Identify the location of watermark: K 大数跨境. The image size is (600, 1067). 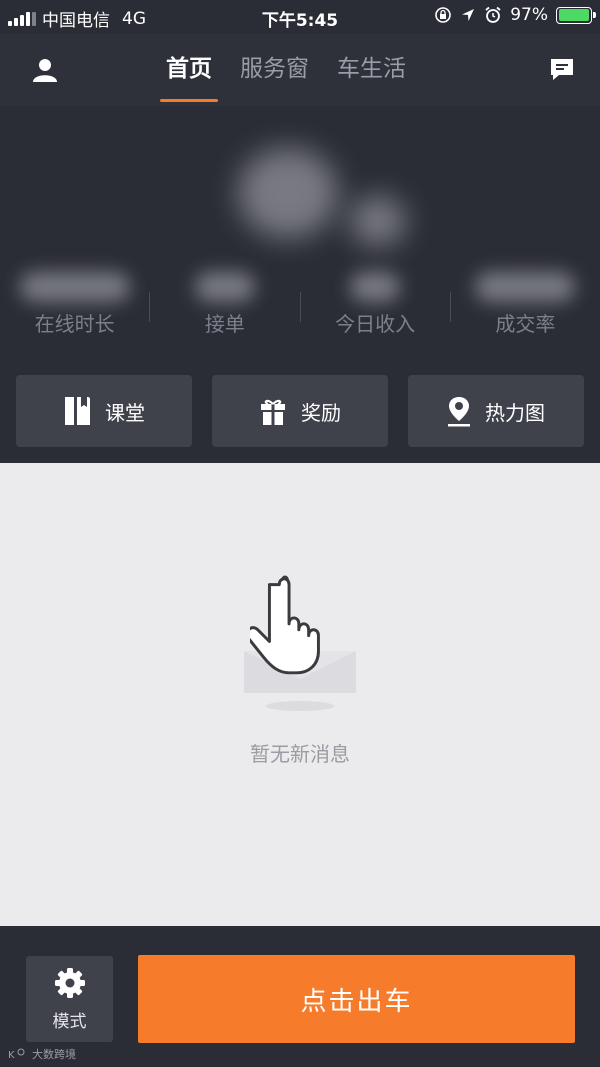
(42, 1054).